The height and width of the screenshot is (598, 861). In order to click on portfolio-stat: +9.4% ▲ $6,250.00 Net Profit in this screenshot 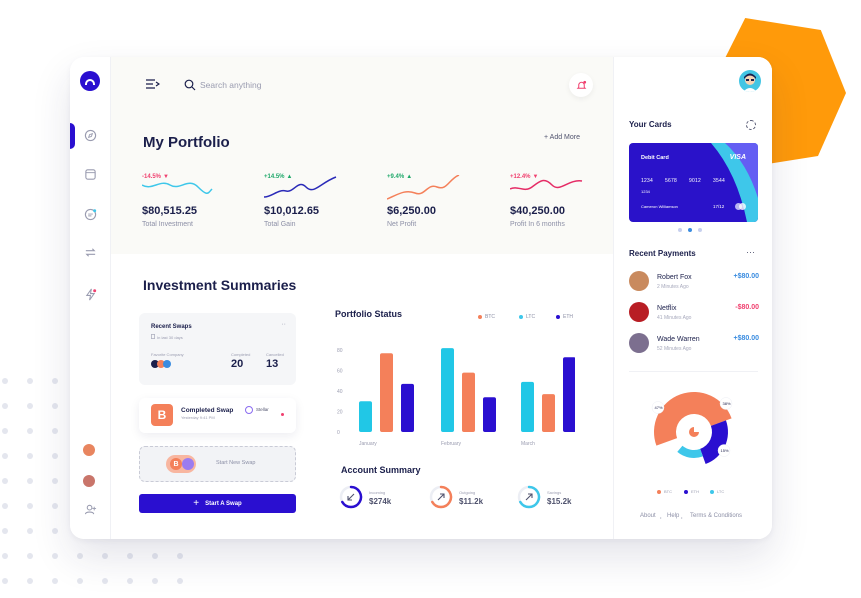, I will do `click(442, 200)`.